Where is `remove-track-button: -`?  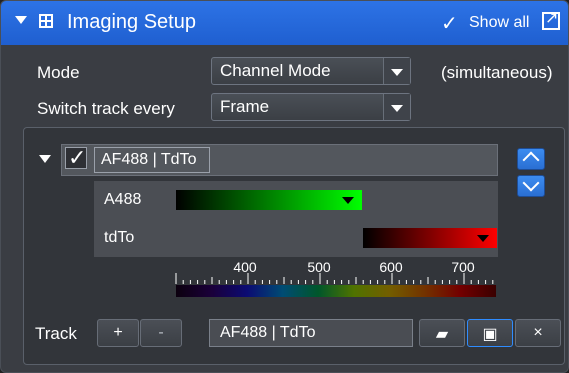
remove-track-button: - is located at coordinates (161, 333).